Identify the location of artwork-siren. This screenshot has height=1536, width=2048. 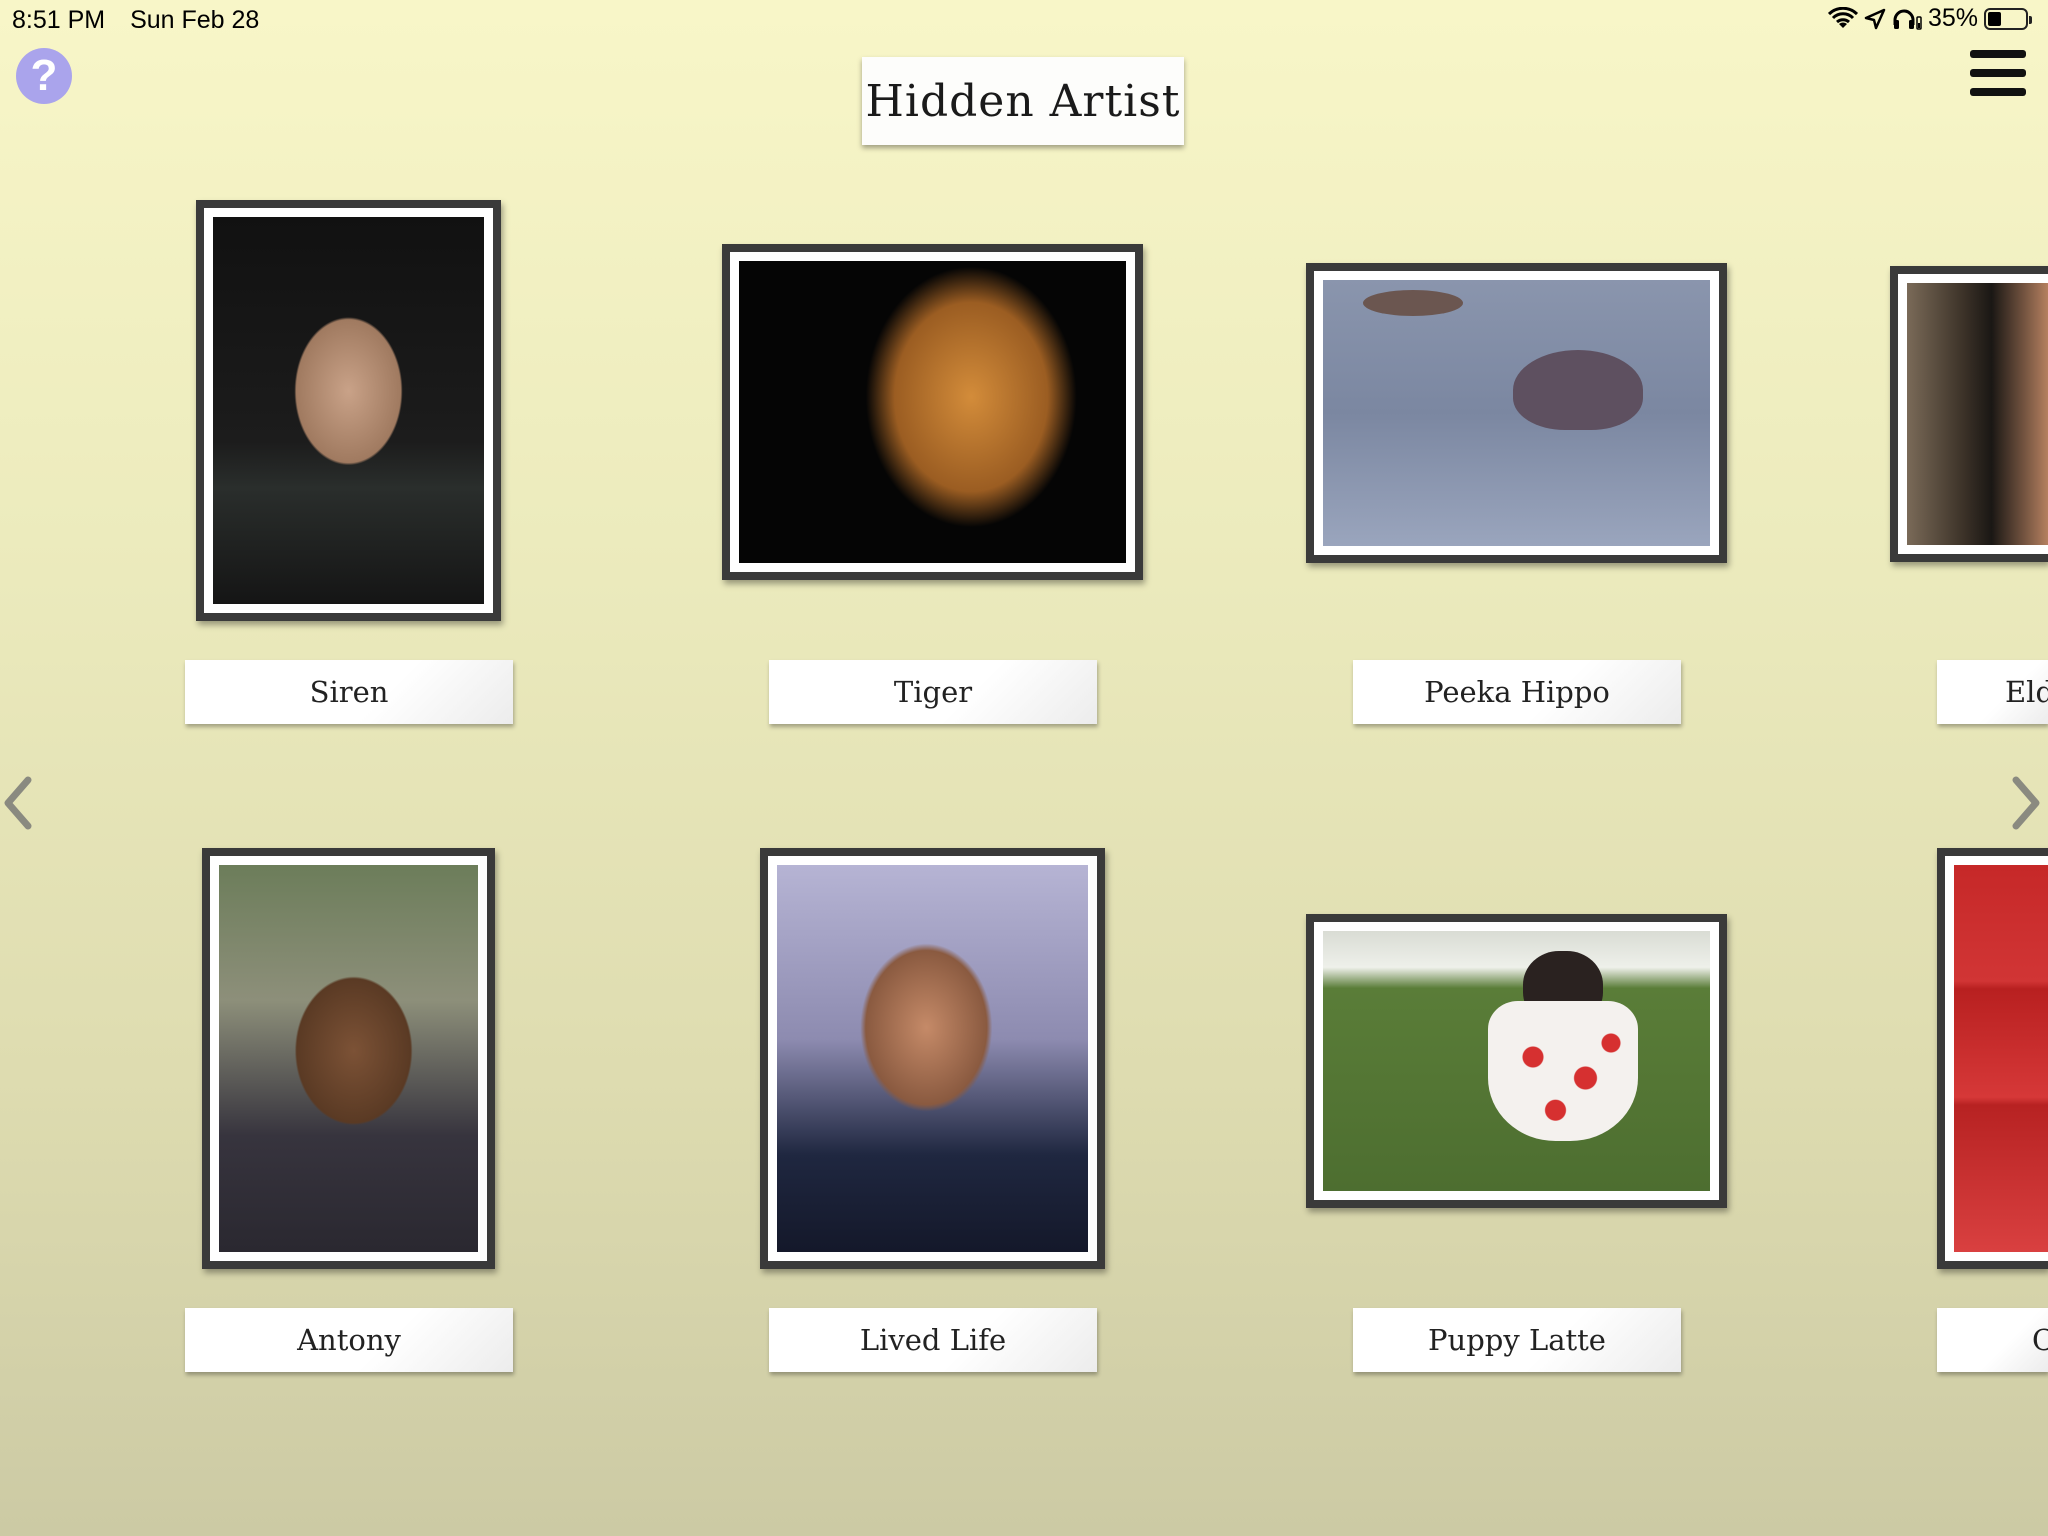
(348, 410).